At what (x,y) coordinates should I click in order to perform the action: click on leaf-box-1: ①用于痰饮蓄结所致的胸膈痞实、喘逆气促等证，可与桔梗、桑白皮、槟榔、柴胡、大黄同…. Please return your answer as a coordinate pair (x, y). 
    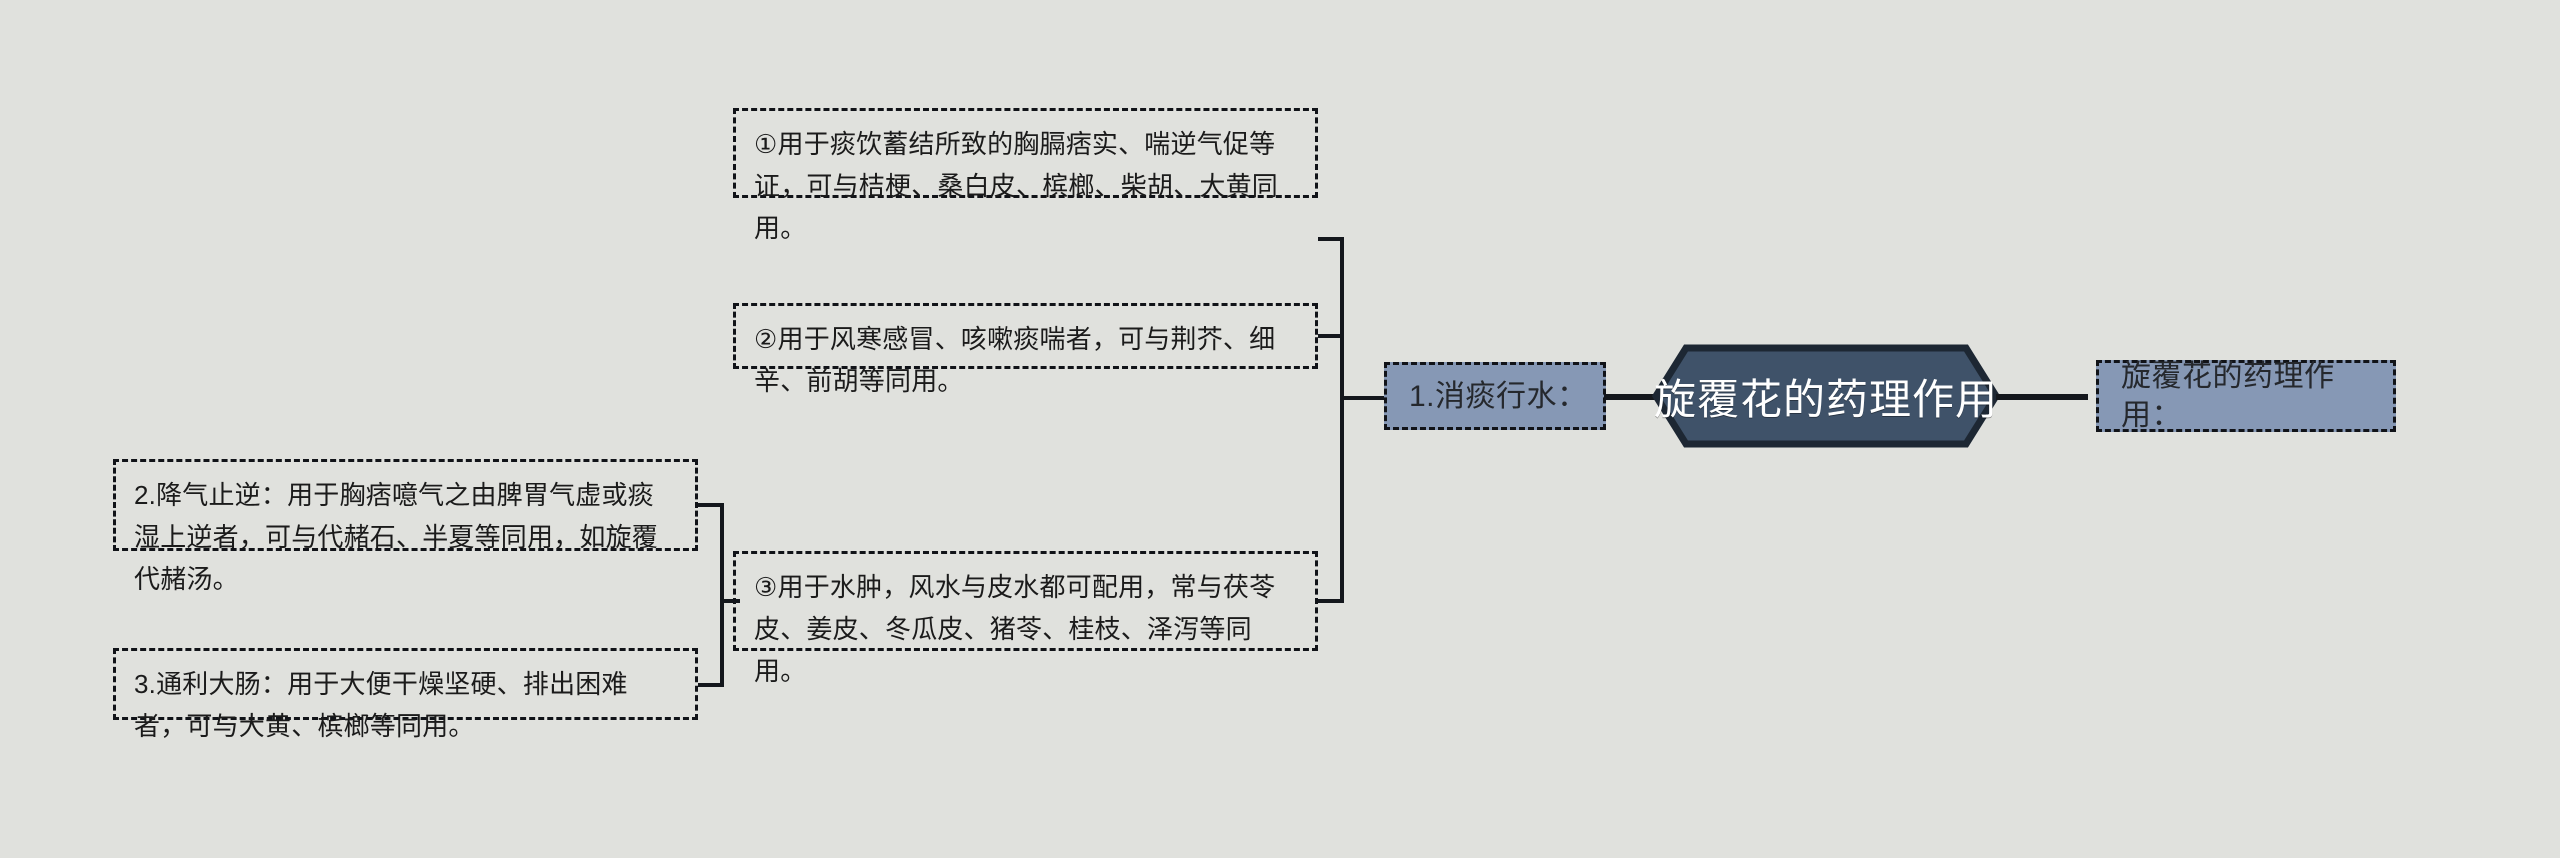
    Looking at the image, I should click on (1025, 175).